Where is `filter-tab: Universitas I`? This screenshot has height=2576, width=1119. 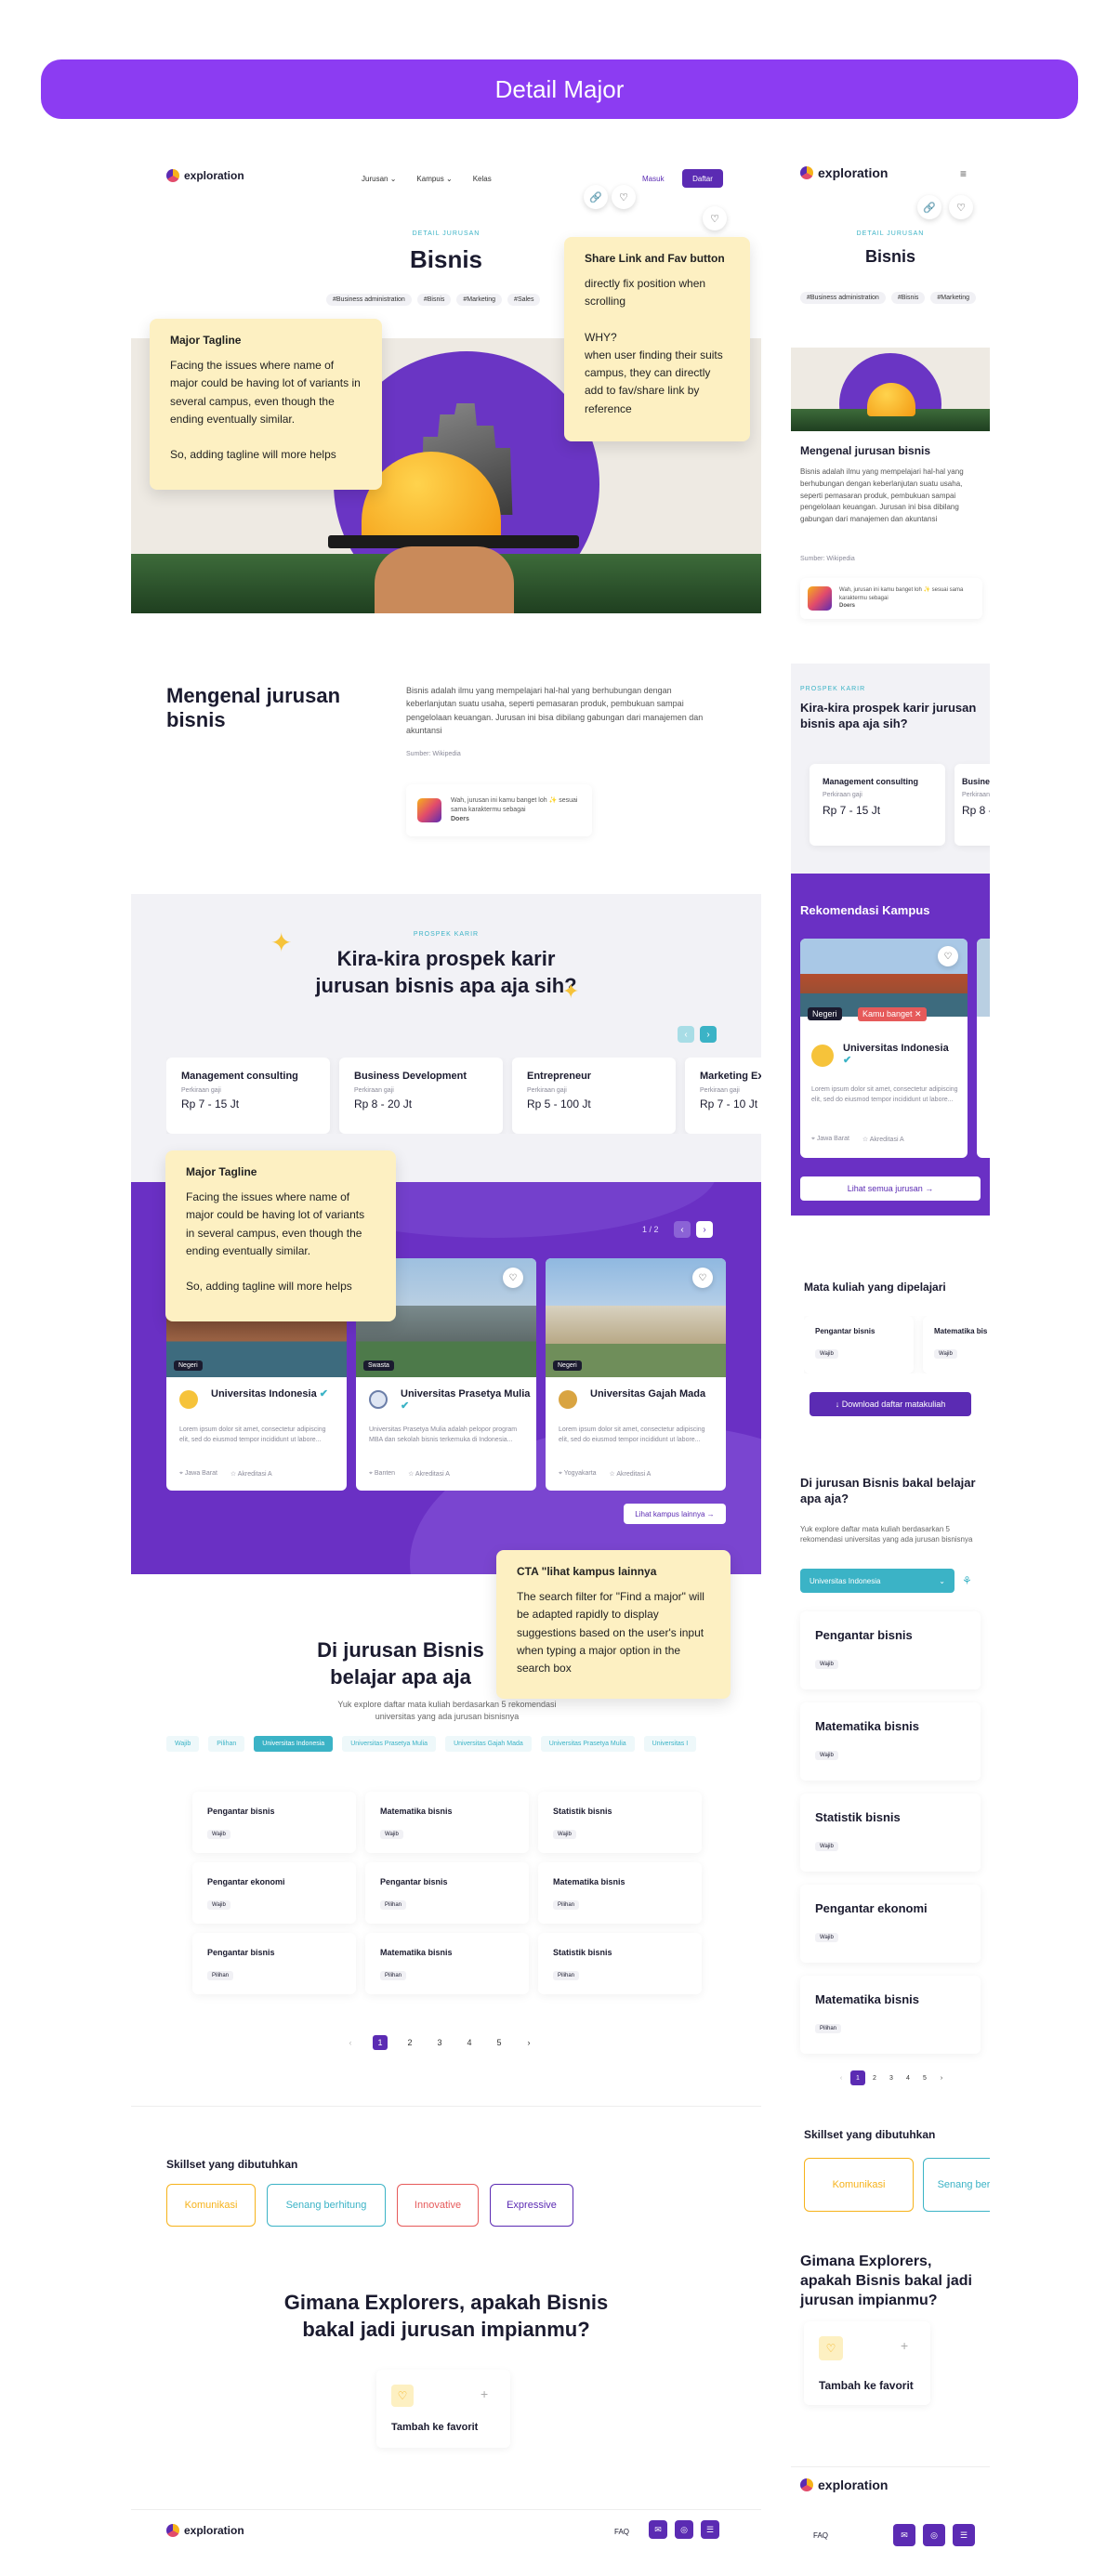 filter-tab: Universitas I is located at coordinates (670, 1744).